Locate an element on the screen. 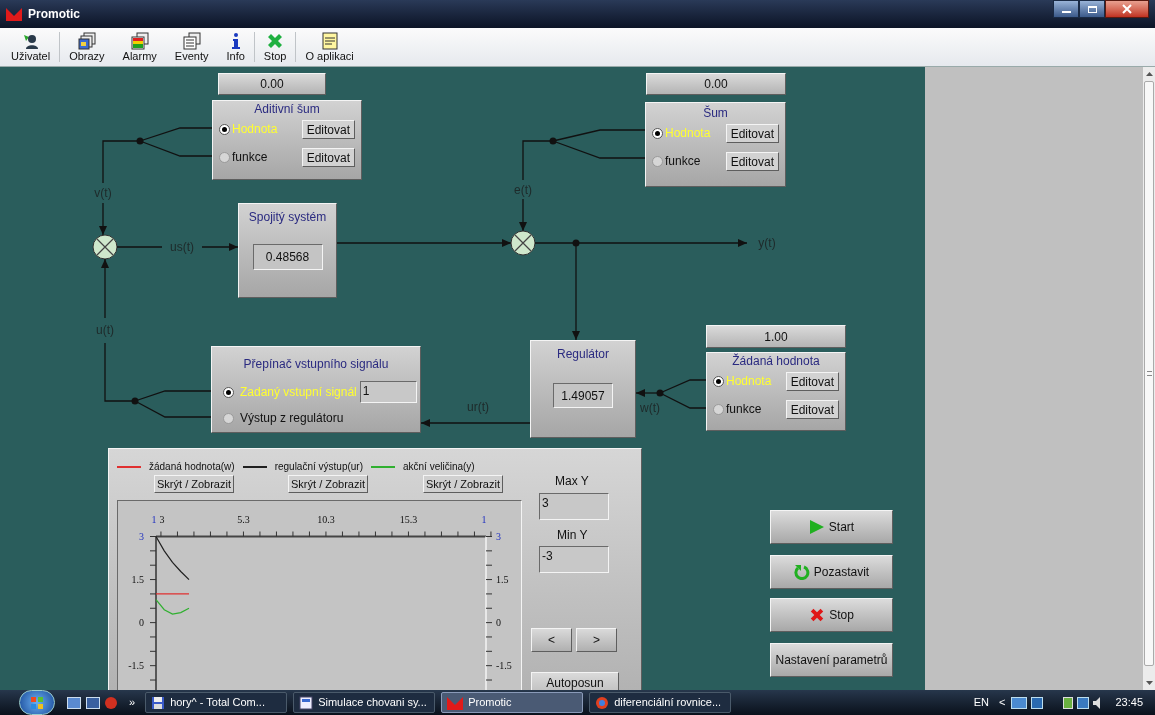 This screenshot has width=1155, height=715. field-label: Max Y is located at coordinates (572, 481).